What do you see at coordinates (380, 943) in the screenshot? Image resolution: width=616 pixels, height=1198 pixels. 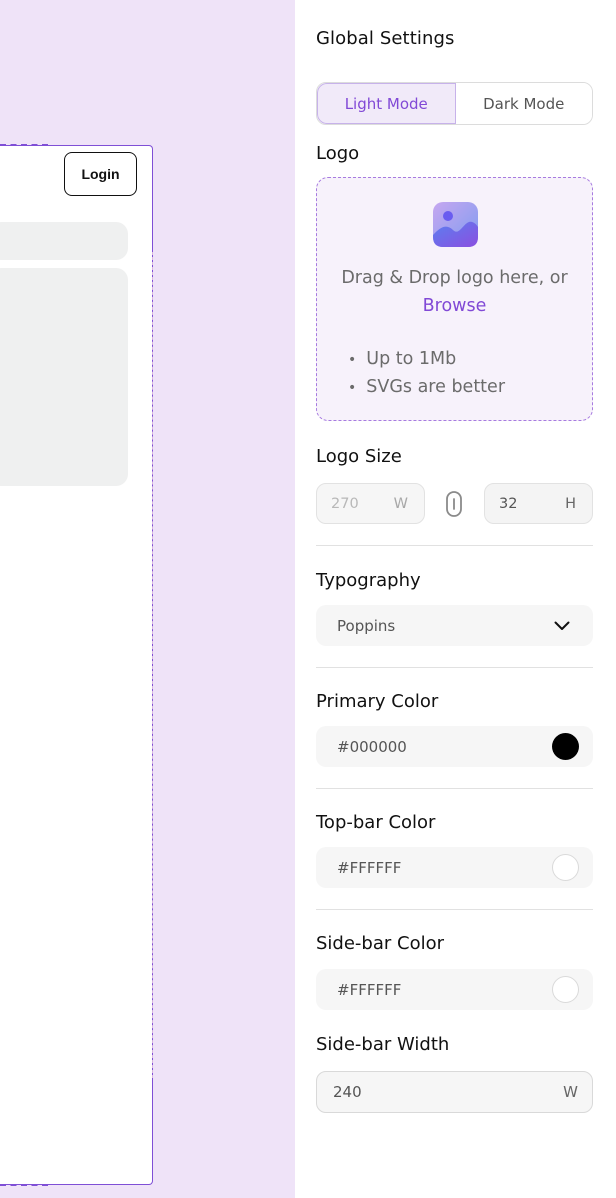 I see `sidebar-color-label: Side-bar Color` at bounding box center [380, 943].